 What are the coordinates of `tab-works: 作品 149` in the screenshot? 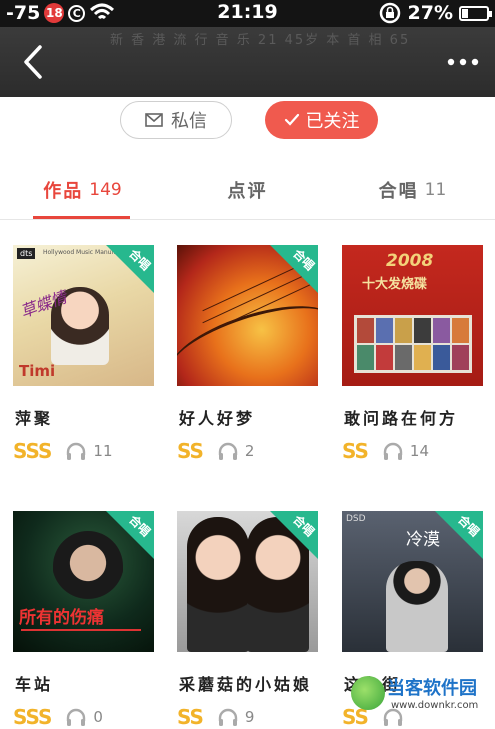 It's located at (82, 190).